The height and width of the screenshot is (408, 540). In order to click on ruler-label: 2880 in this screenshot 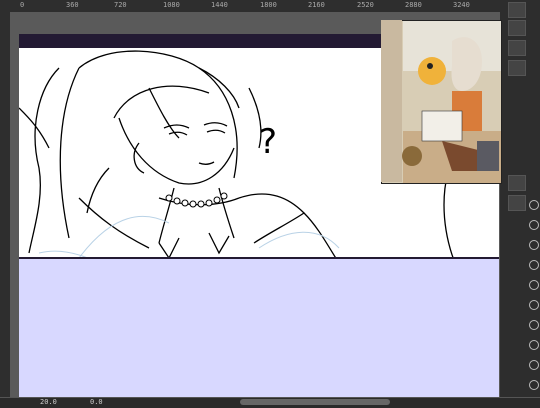, I will do `click(413, 5)`.